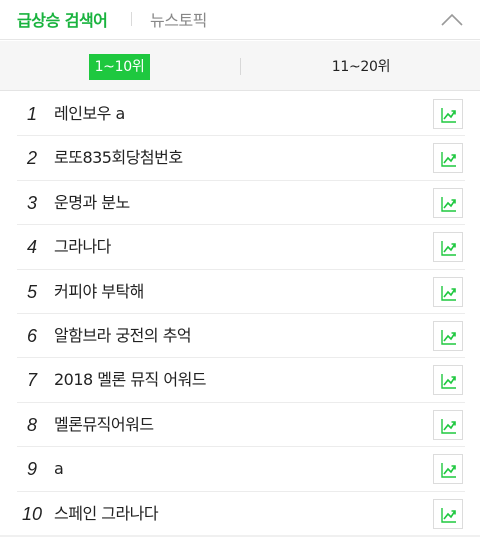 This screenshot has height=537, width=480. Describe the element at coordinates (89, 114) in the screenshot. I see `keyword-text: 레인보우 a` at that location.